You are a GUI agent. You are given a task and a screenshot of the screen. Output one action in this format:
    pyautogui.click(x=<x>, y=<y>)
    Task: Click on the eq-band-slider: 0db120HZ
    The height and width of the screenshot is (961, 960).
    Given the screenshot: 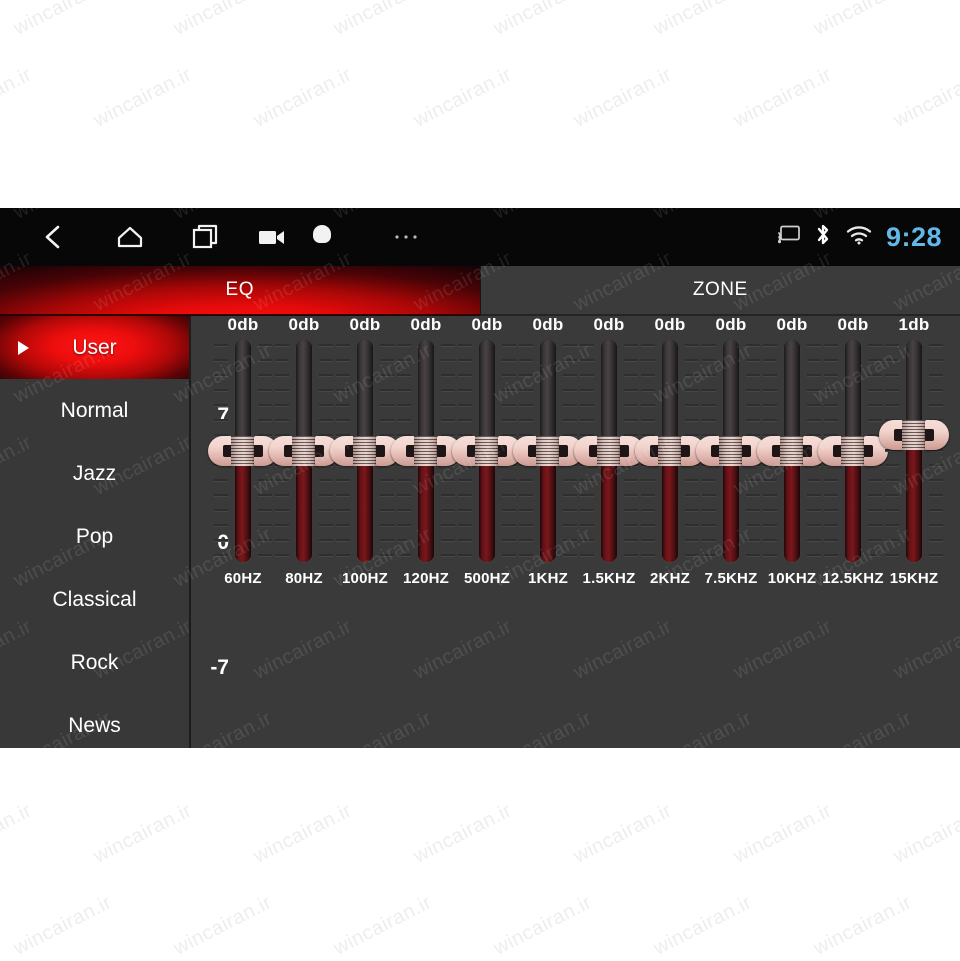 What is the action you would take?
    pyautogui.click(x=426, y=532)
    